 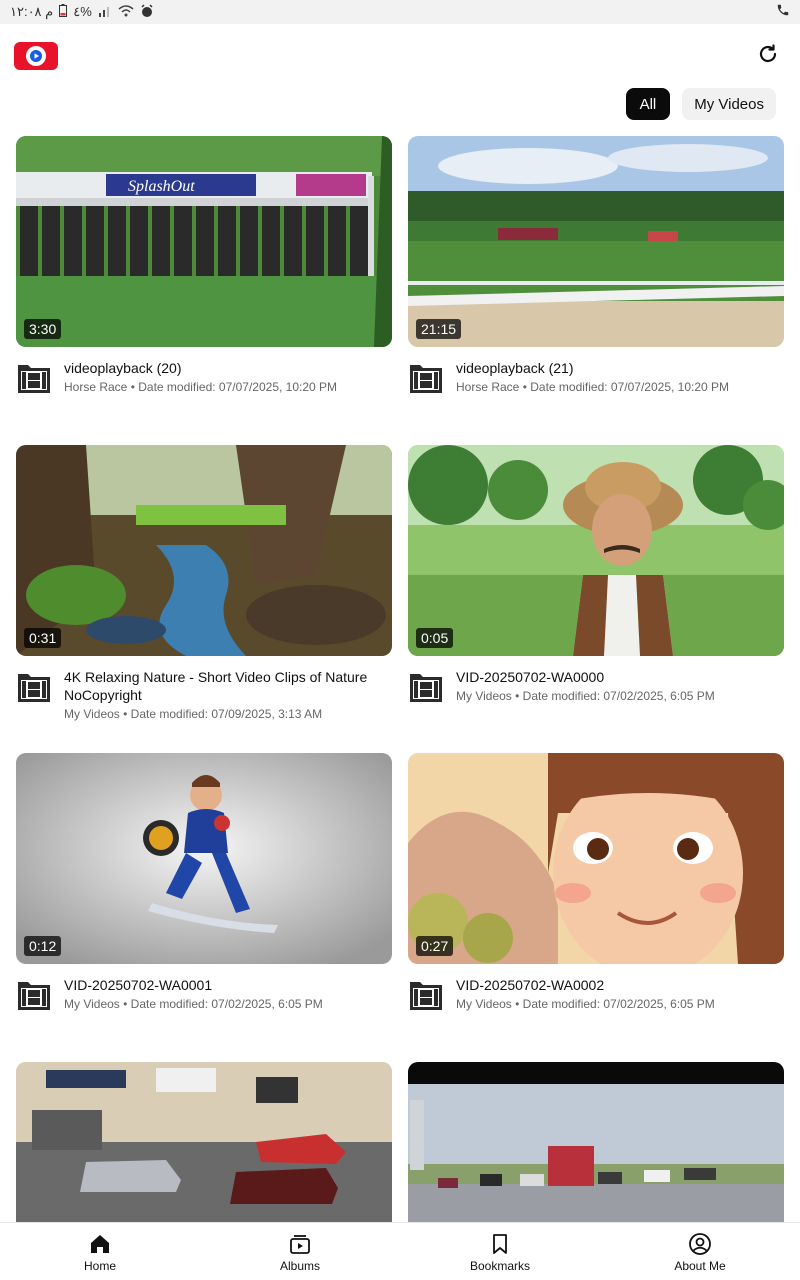 I want to click on nav-albums-label: Albums, so click(x=299, y=1265).